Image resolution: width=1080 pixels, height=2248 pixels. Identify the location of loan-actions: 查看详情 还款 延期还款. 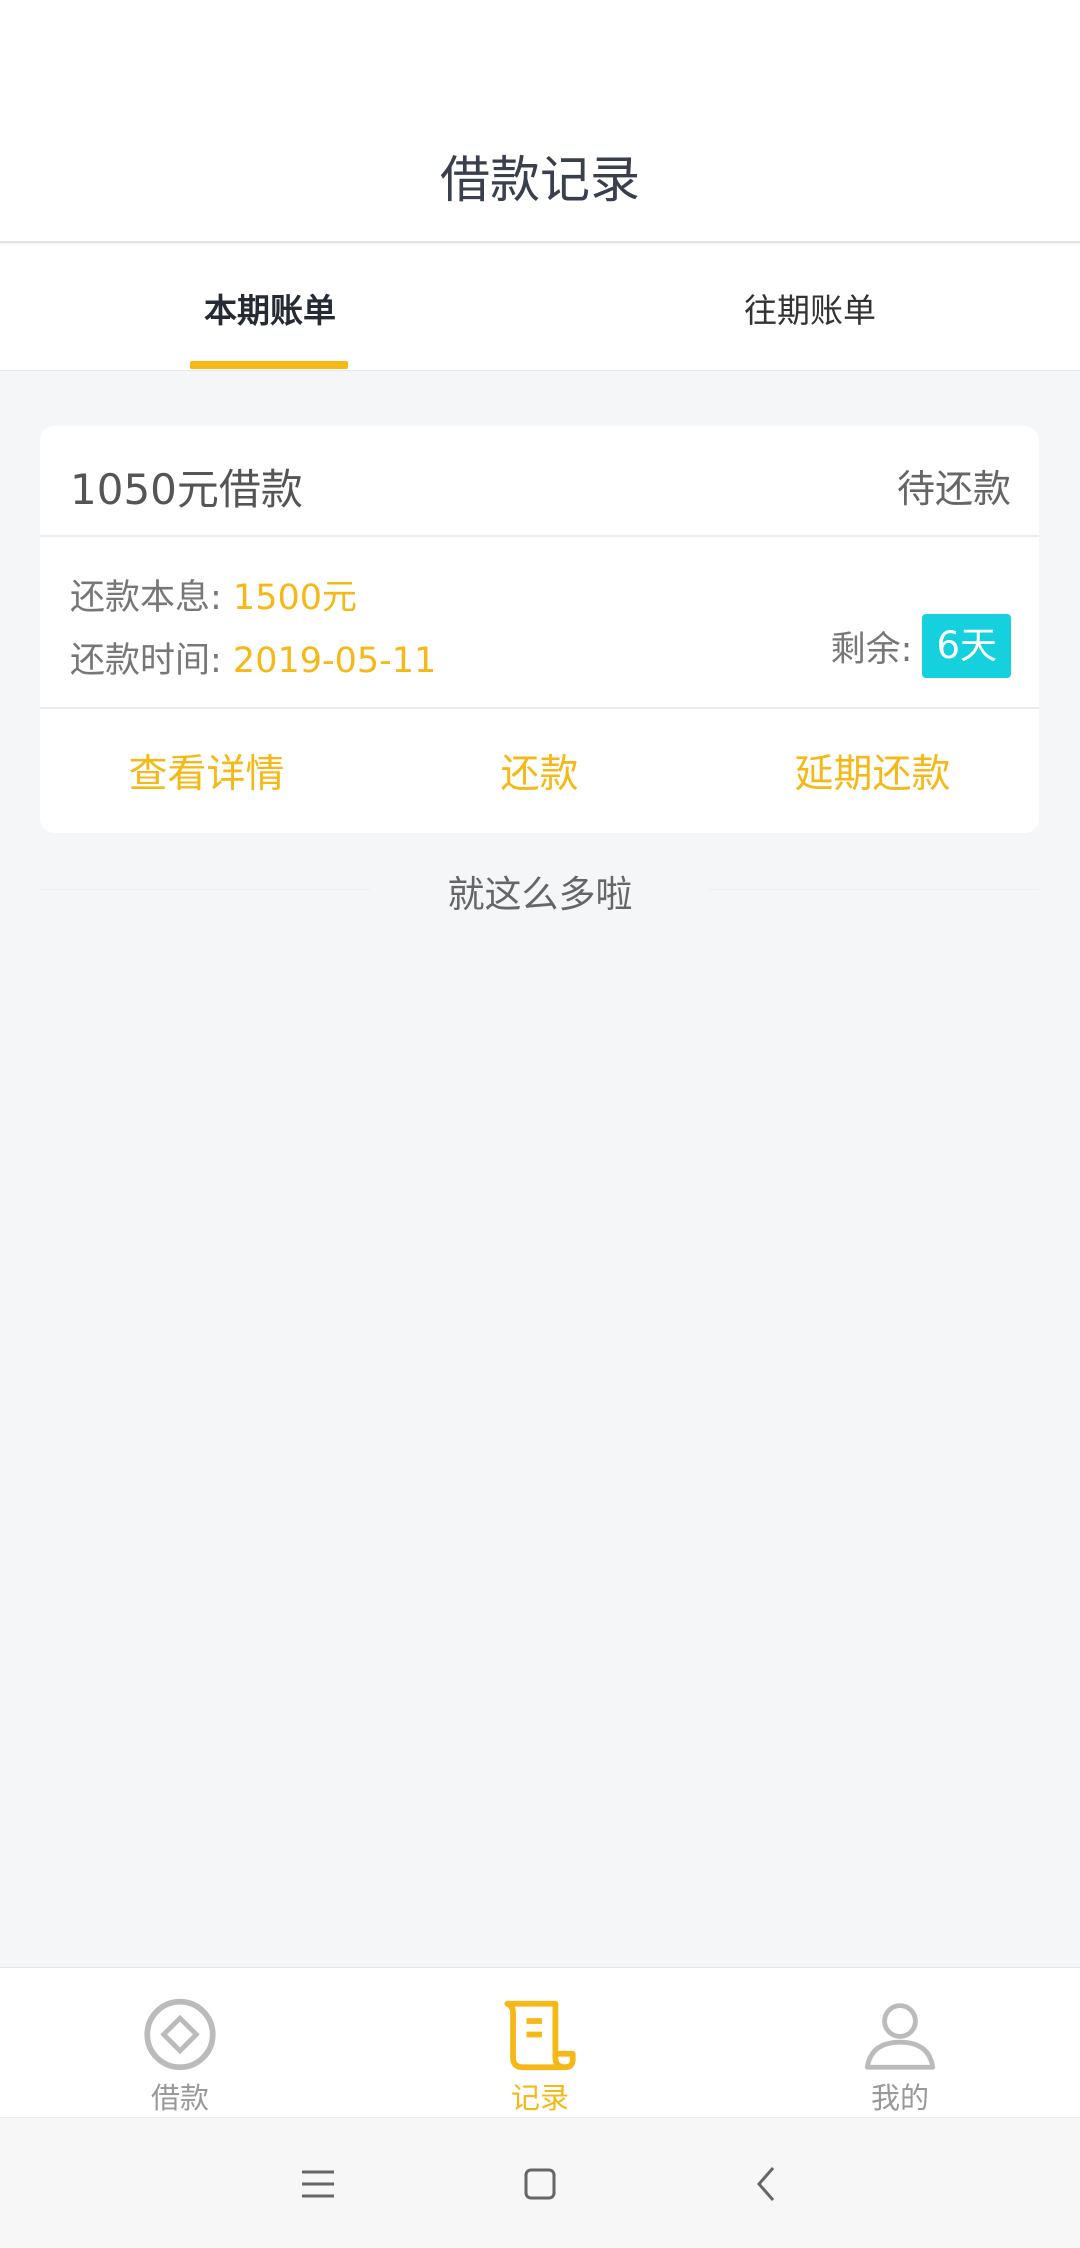
(539, 771).